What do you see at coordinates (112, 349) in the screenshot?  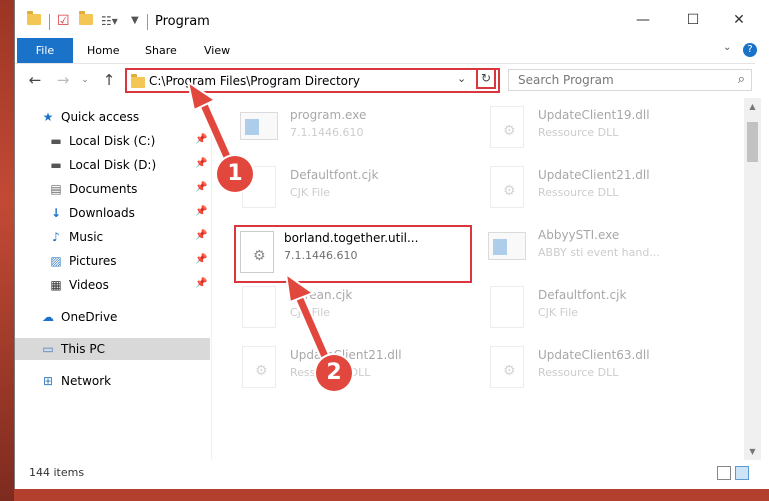 I see `sidebar-item-this-pc: ▭ This PC` at bounding box center [112, 349].